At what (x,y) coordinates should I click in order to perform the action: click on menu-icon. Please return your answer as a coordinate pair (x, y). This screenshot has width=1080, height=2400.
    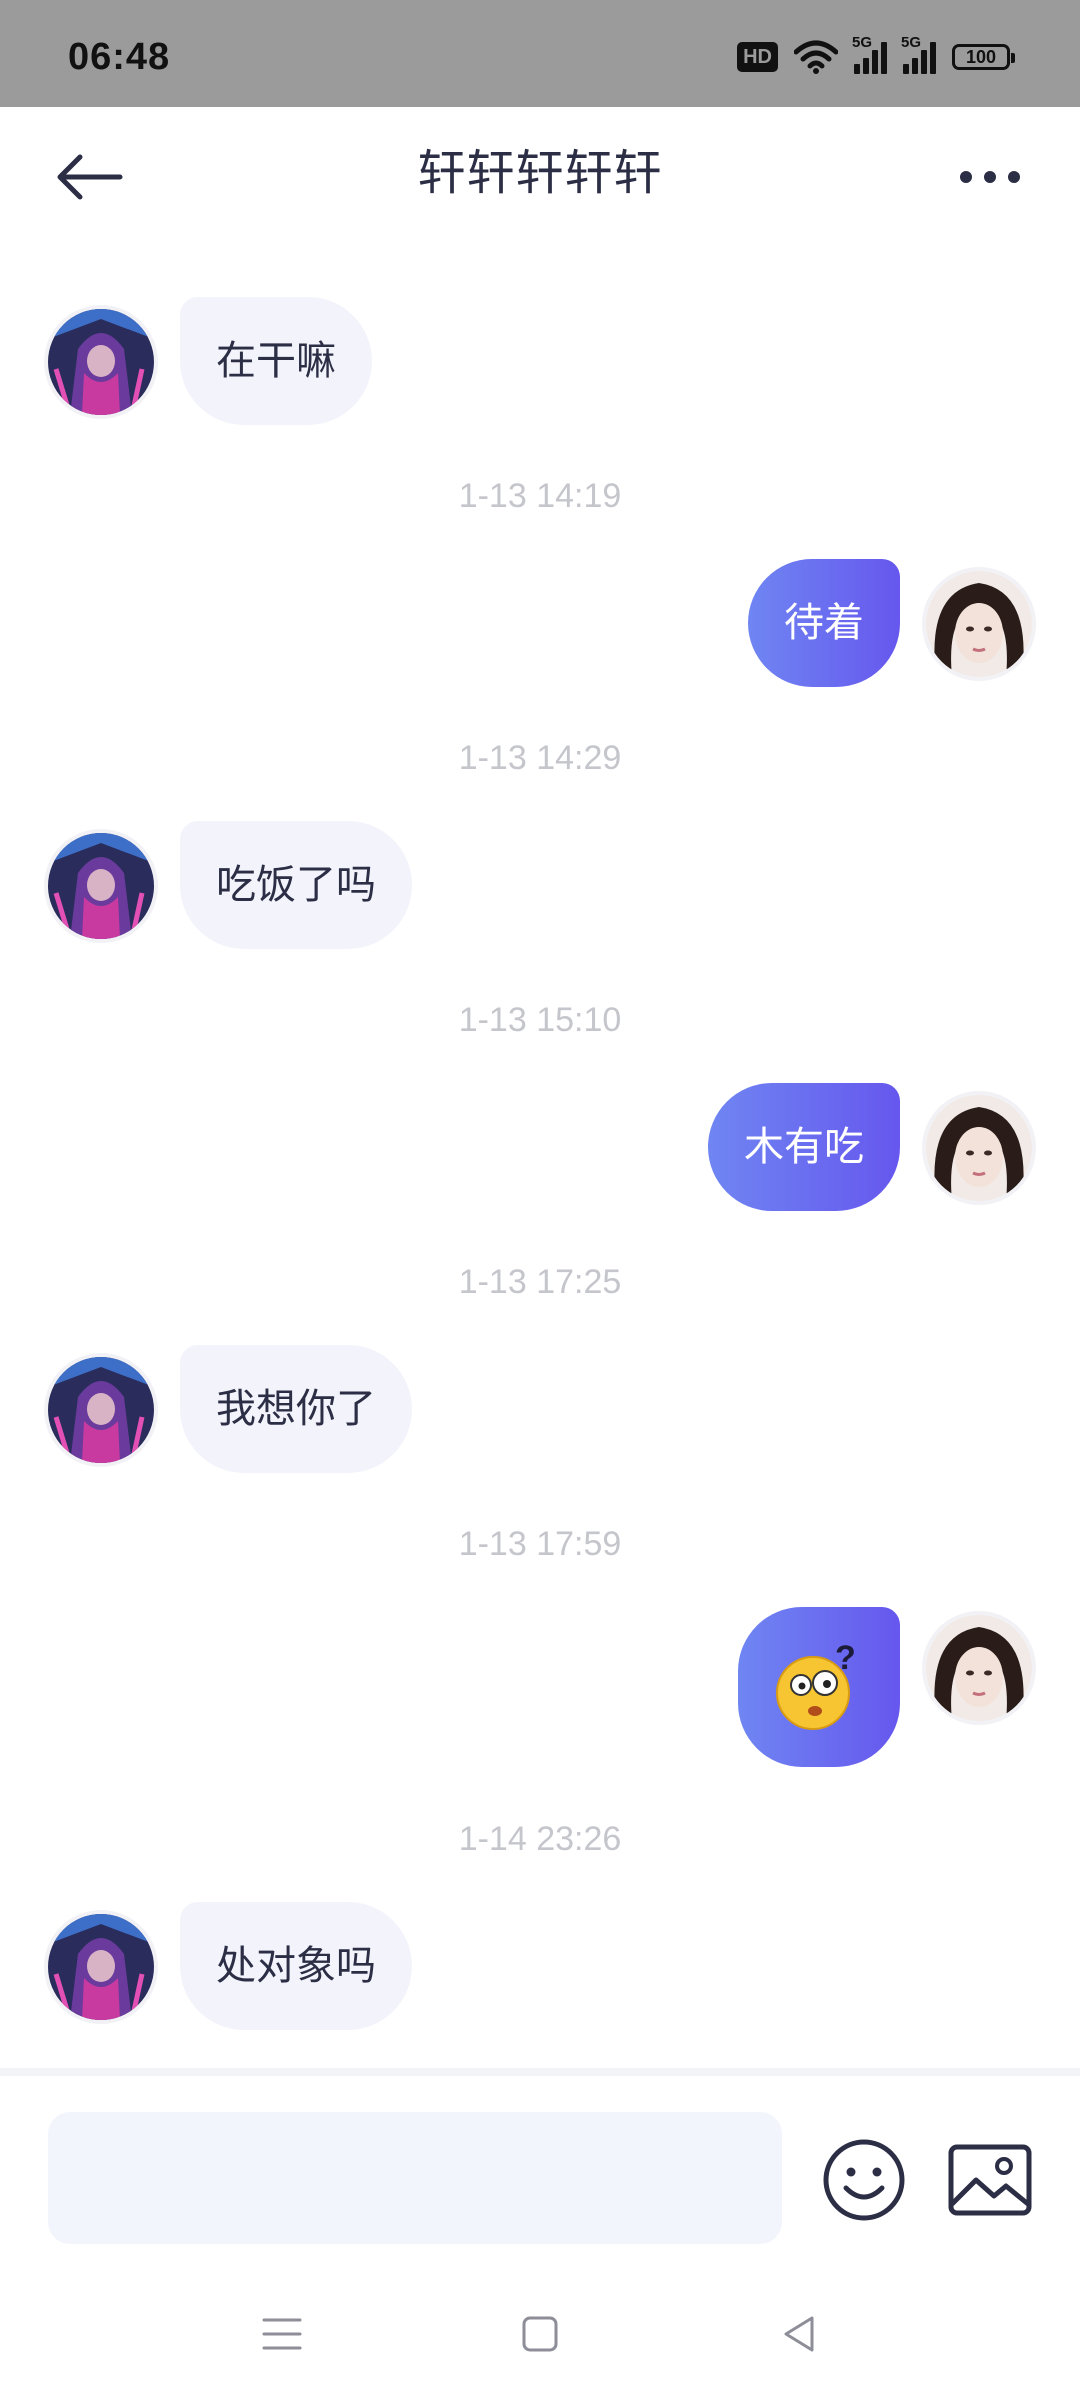
    Looking at the image, I should click on (282, 2334).